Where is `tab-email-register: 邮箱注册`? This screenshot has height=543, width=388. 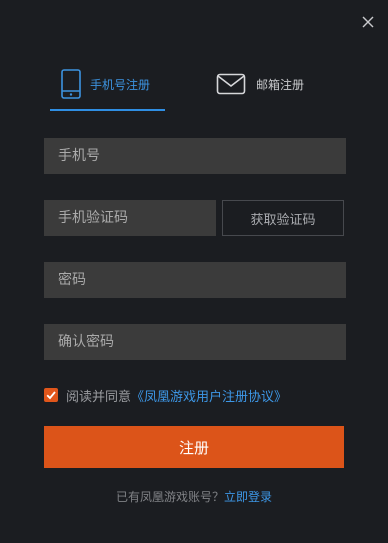
tab-email-register: 邮箱注册 is located at coordinates (260, 84).